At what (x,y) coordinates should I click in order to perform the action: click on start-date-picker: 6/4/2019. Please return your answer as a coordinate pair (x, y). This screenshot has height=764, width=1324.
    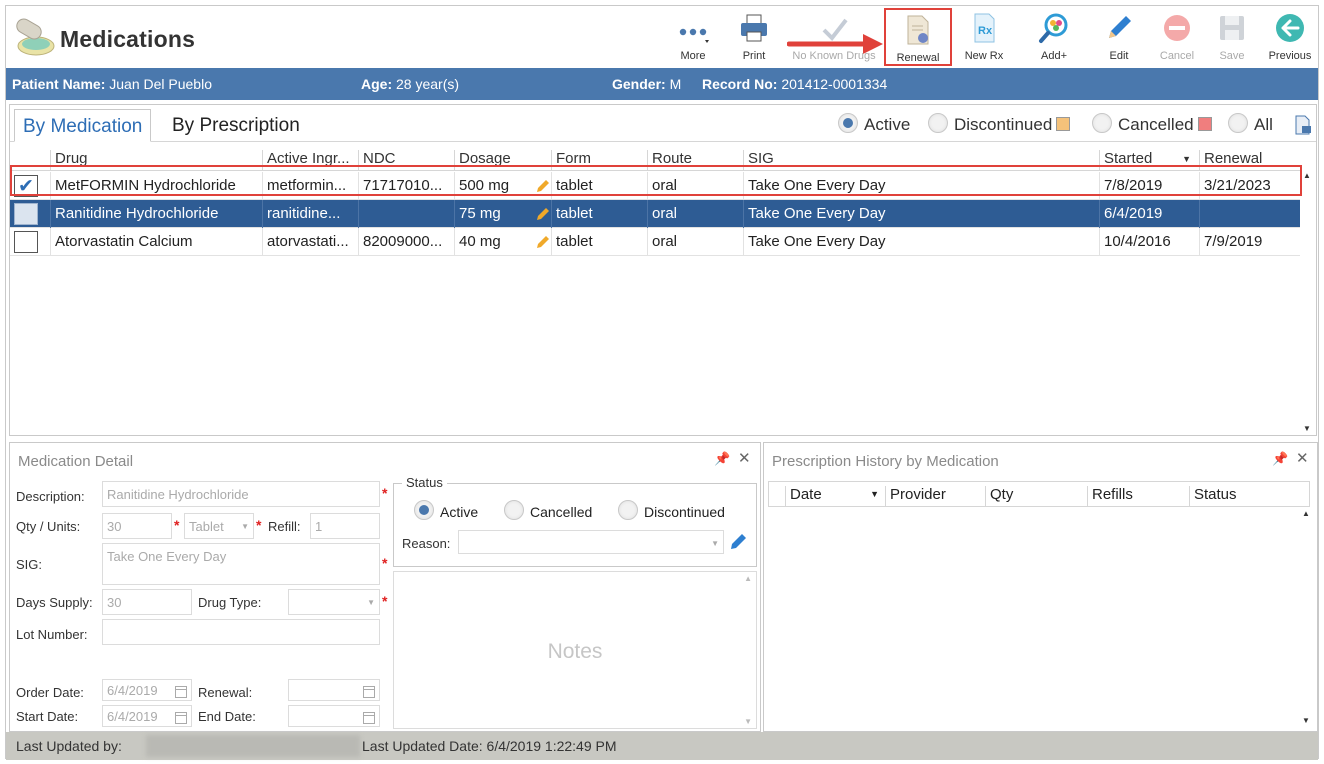
    Looking at the image, I should click on (147, 716).